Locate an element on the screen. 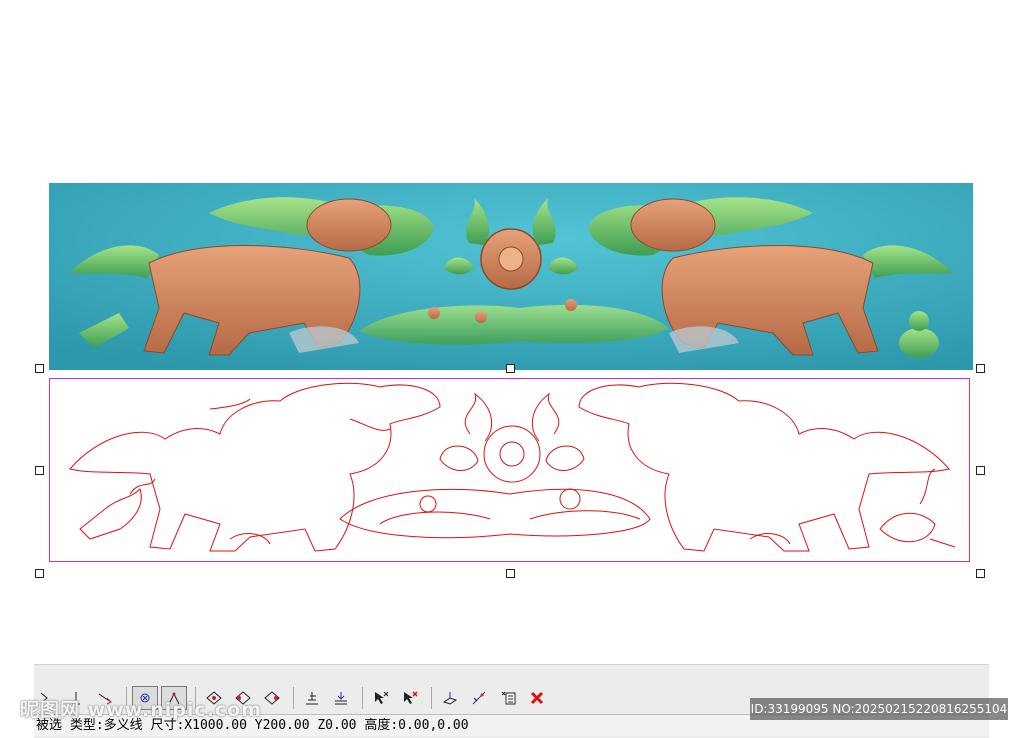  tool-align-icon is located at coordinates (312, 698).